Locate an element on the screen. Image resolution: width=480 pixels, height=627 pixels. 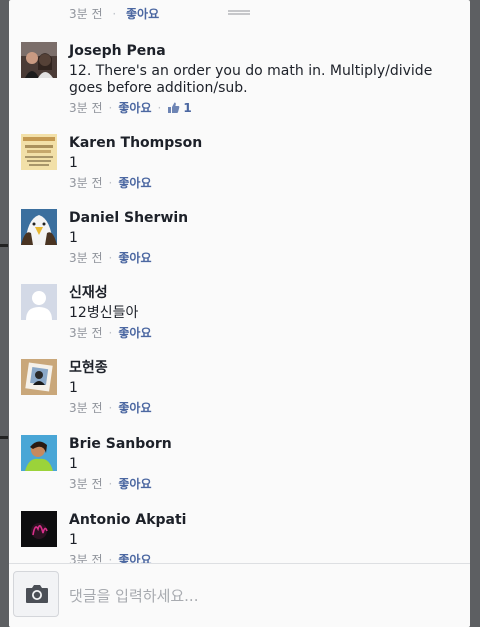
commenter-name: Daniel Sherwin is located at coordinates (263, 218).